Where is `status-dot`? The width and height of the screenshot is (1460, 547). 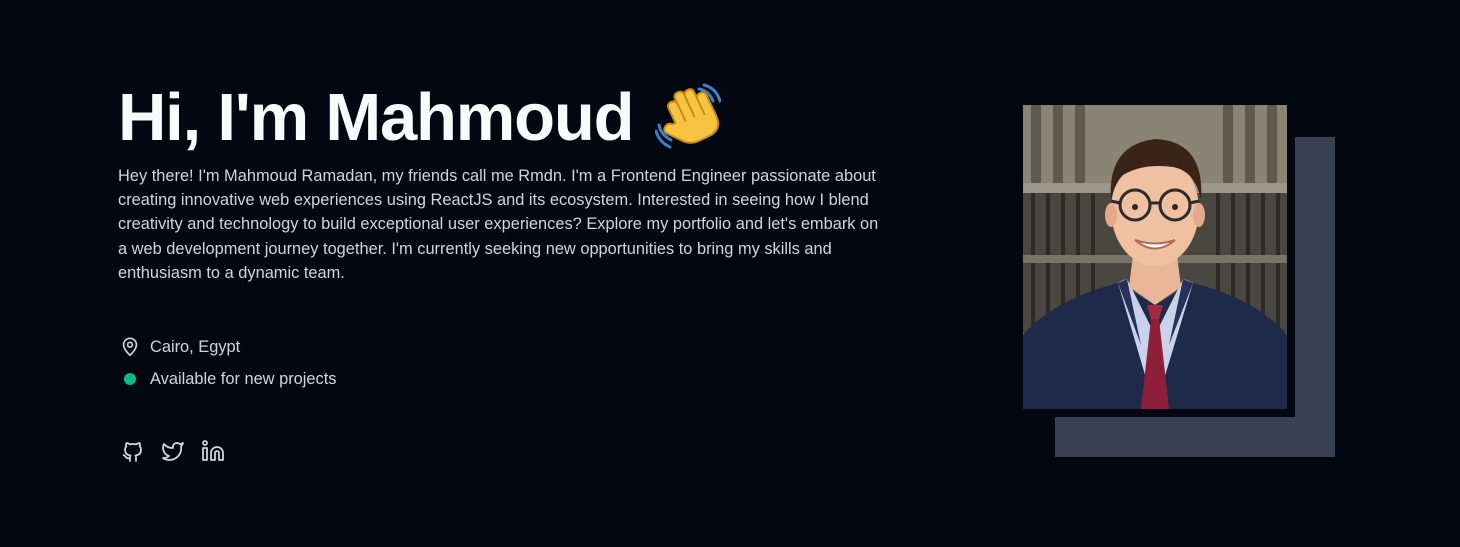 status-dot is located at coordinates (130, 379).